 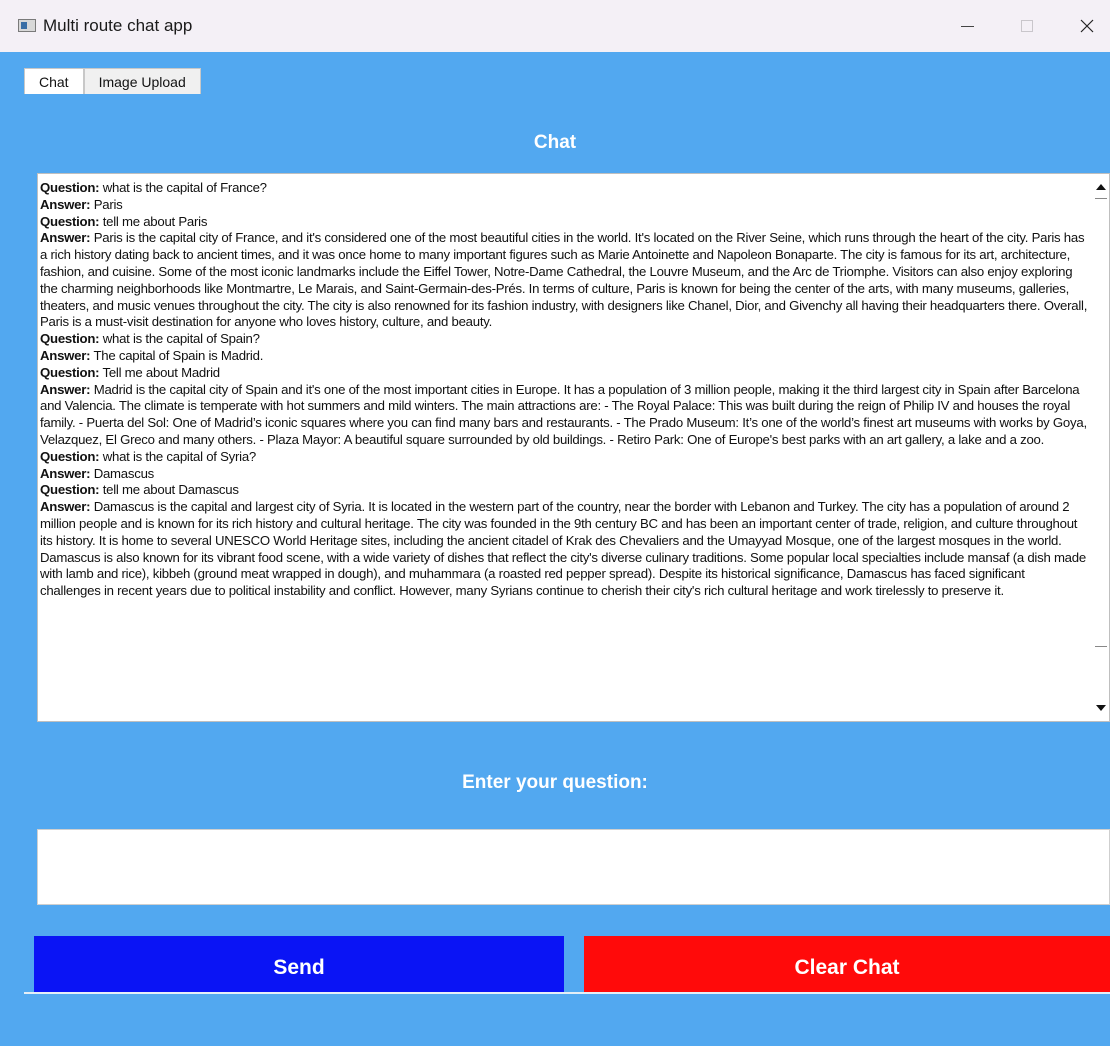 What do you see at coordinates (555, 26) in the screenshot?
I see `title-bar: Multi route chat app` at bounding box center [555, 26].